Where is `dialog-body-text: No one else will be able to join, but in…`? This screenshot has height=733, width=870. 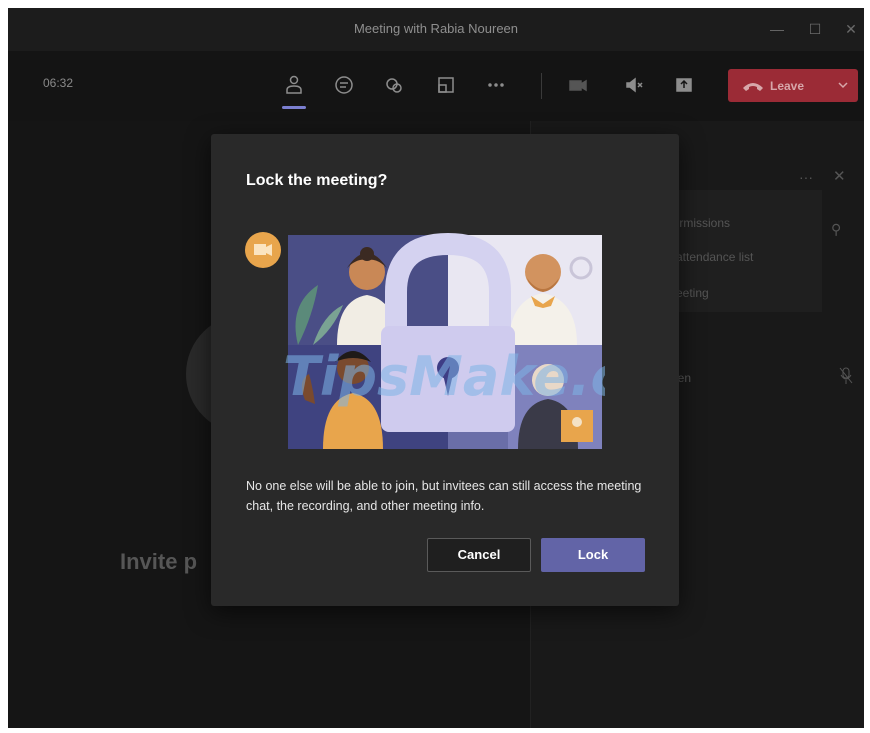 dialog-body-text: No one else will be able to join, but in… is located at coordinates (444, 496).